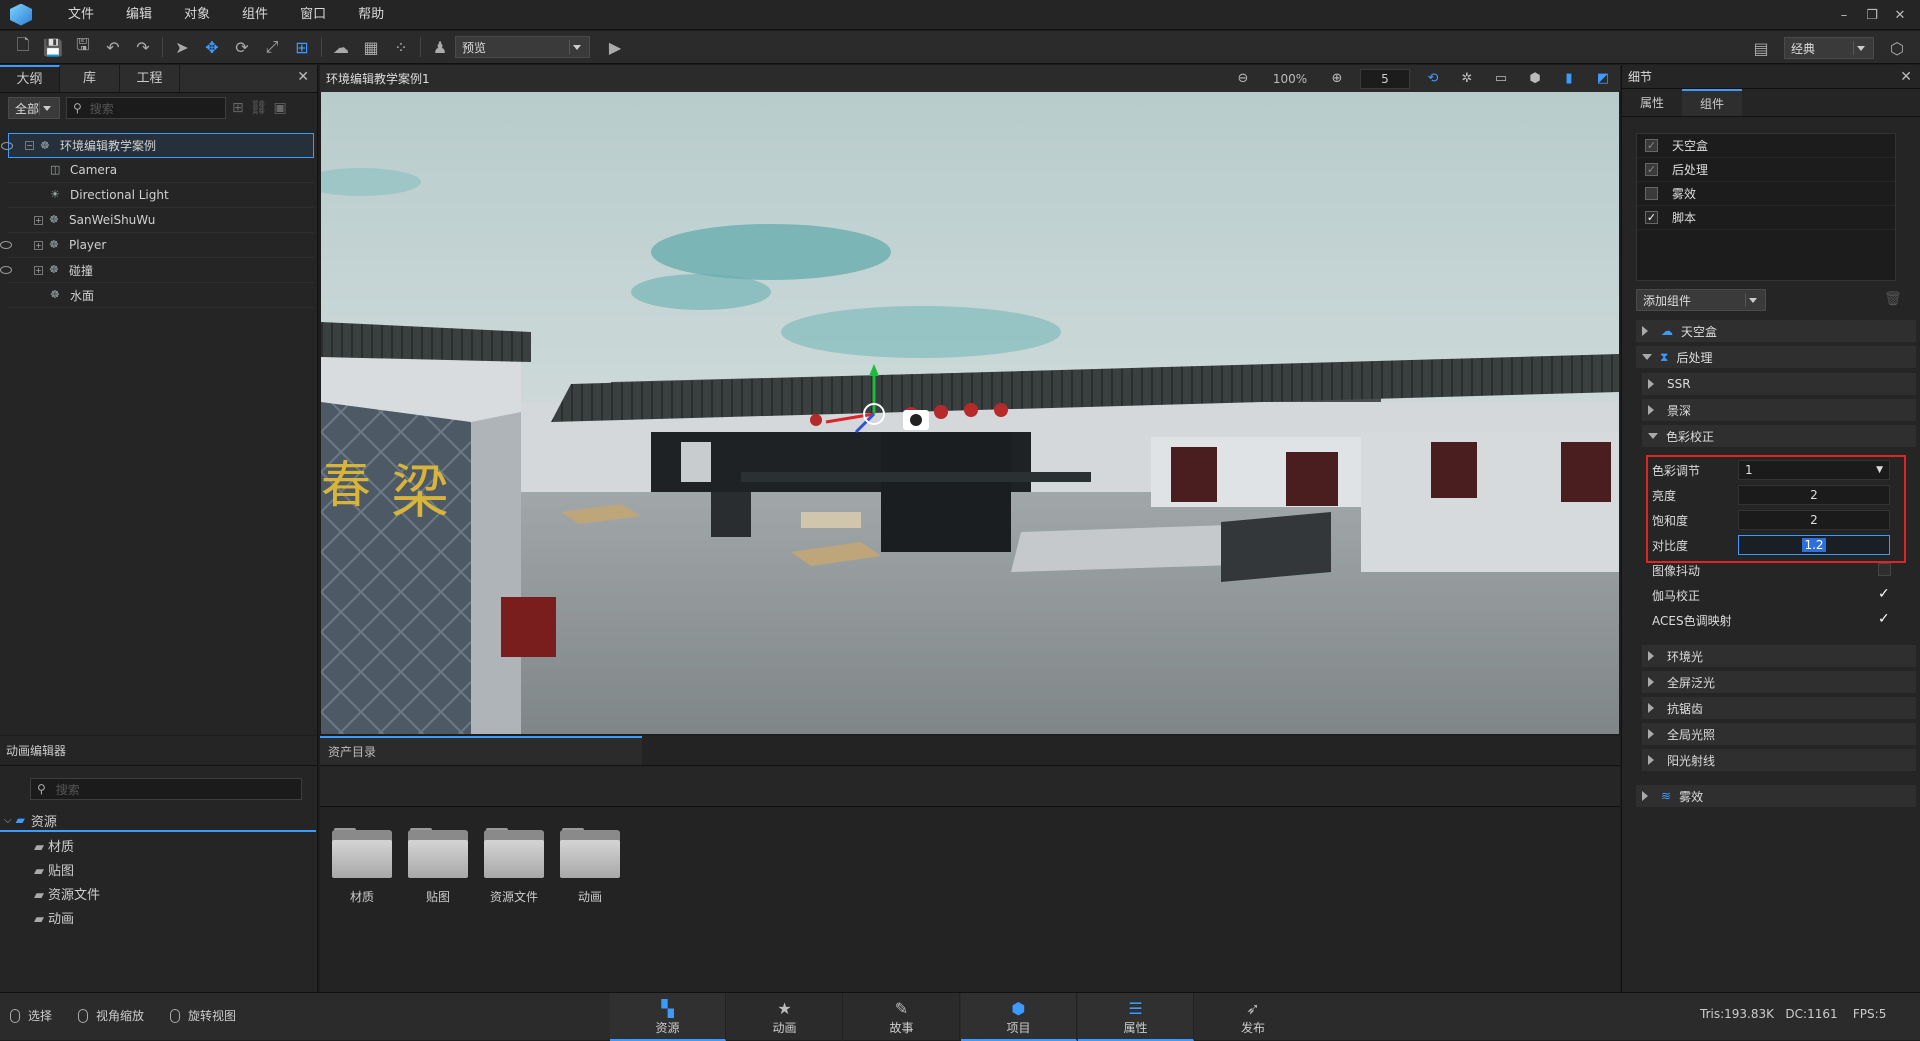 The width and height of the screenshot is (1920, 1041). What do you see at coordinates (1535, 78) in the screenshot?
I see `cube-icon: ⬢` at bounding box center [1535, 78].